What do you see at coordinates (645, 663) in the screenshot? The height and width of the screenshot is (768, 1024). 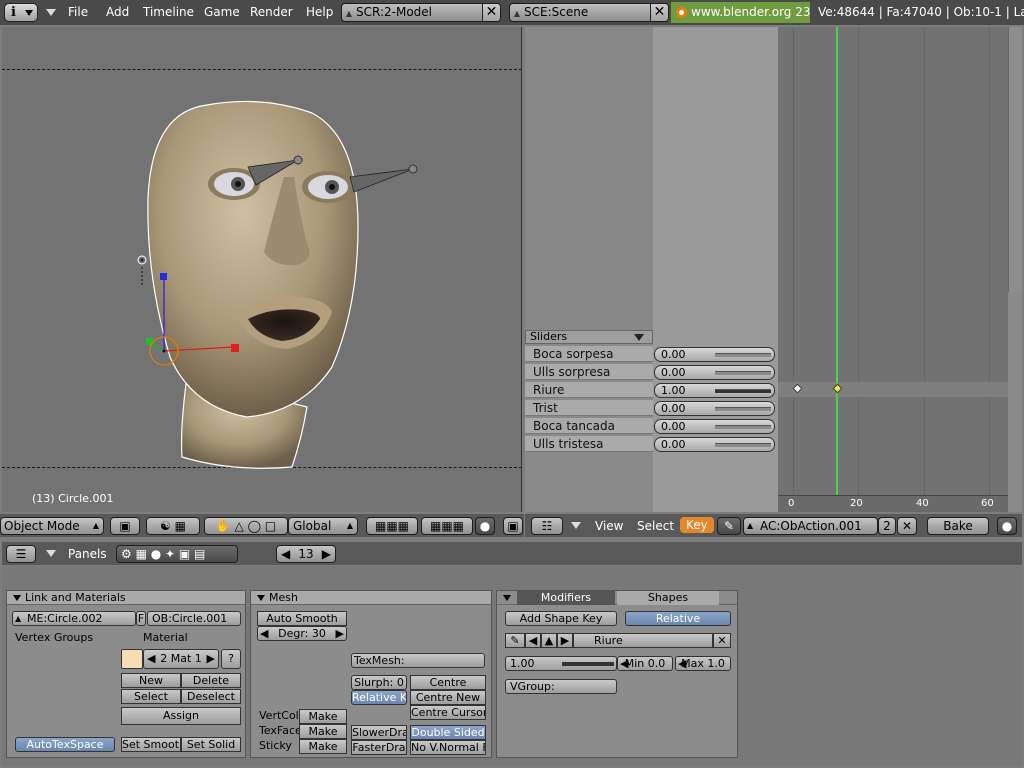 I see `slider-min-field: ◀ Min 0.0` at bounding box center [645, 663].